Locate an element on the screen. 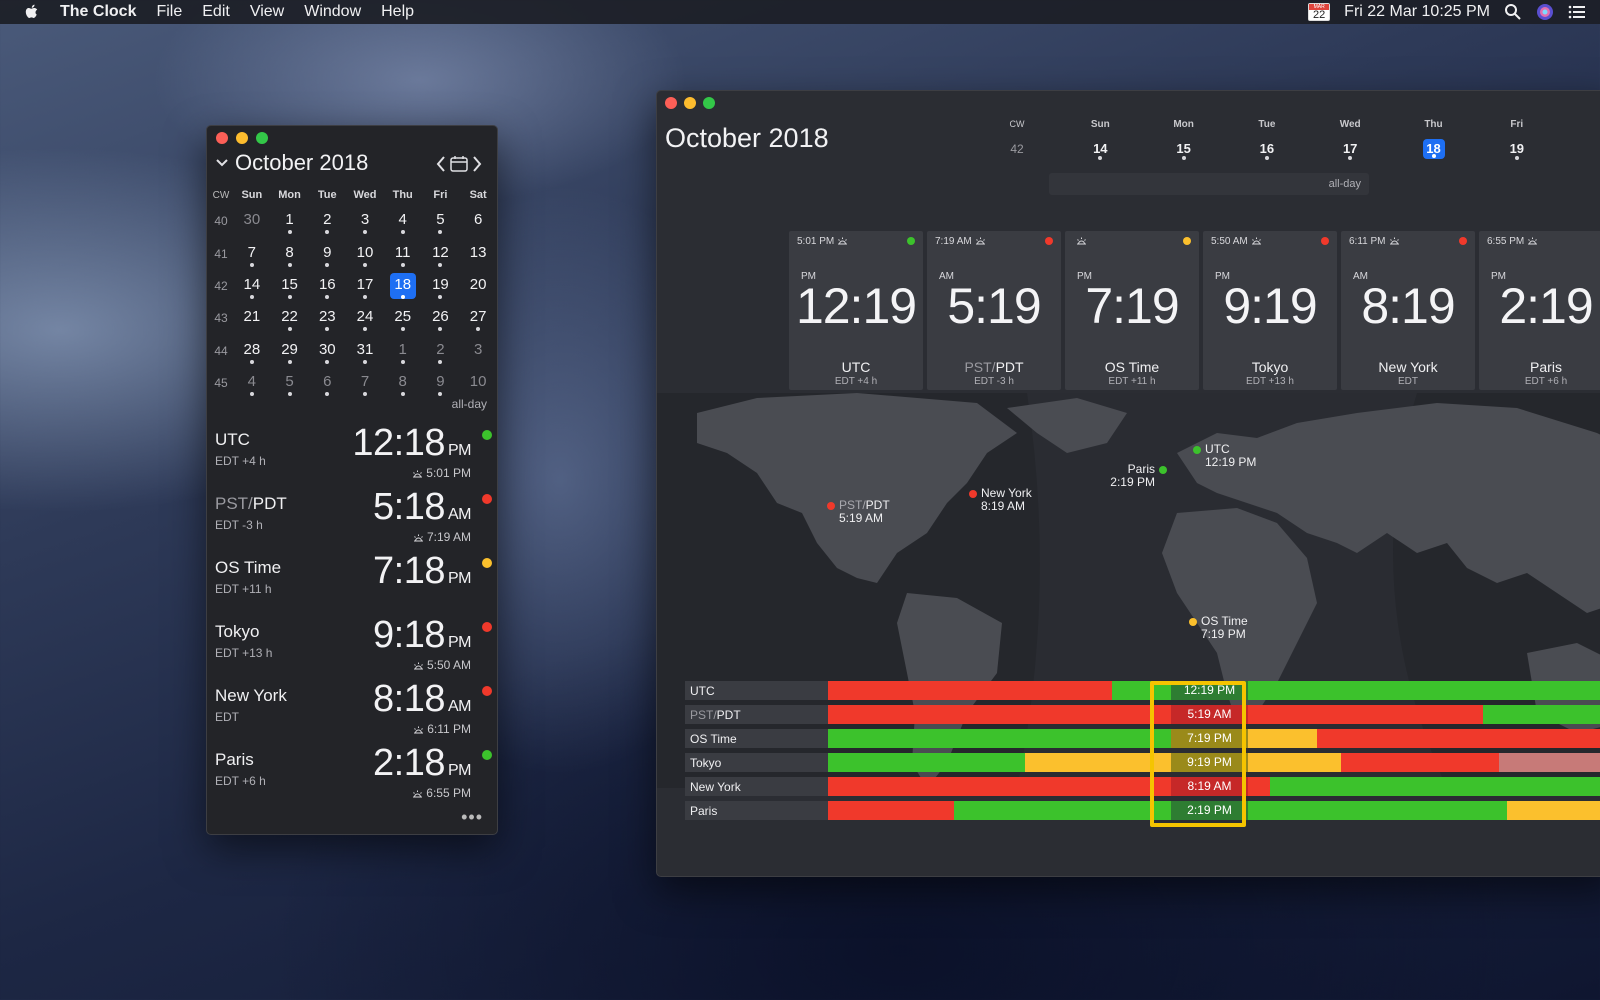 The image size is (1600, 1000). today-calendar-icon is located at coordinates (459, 164).